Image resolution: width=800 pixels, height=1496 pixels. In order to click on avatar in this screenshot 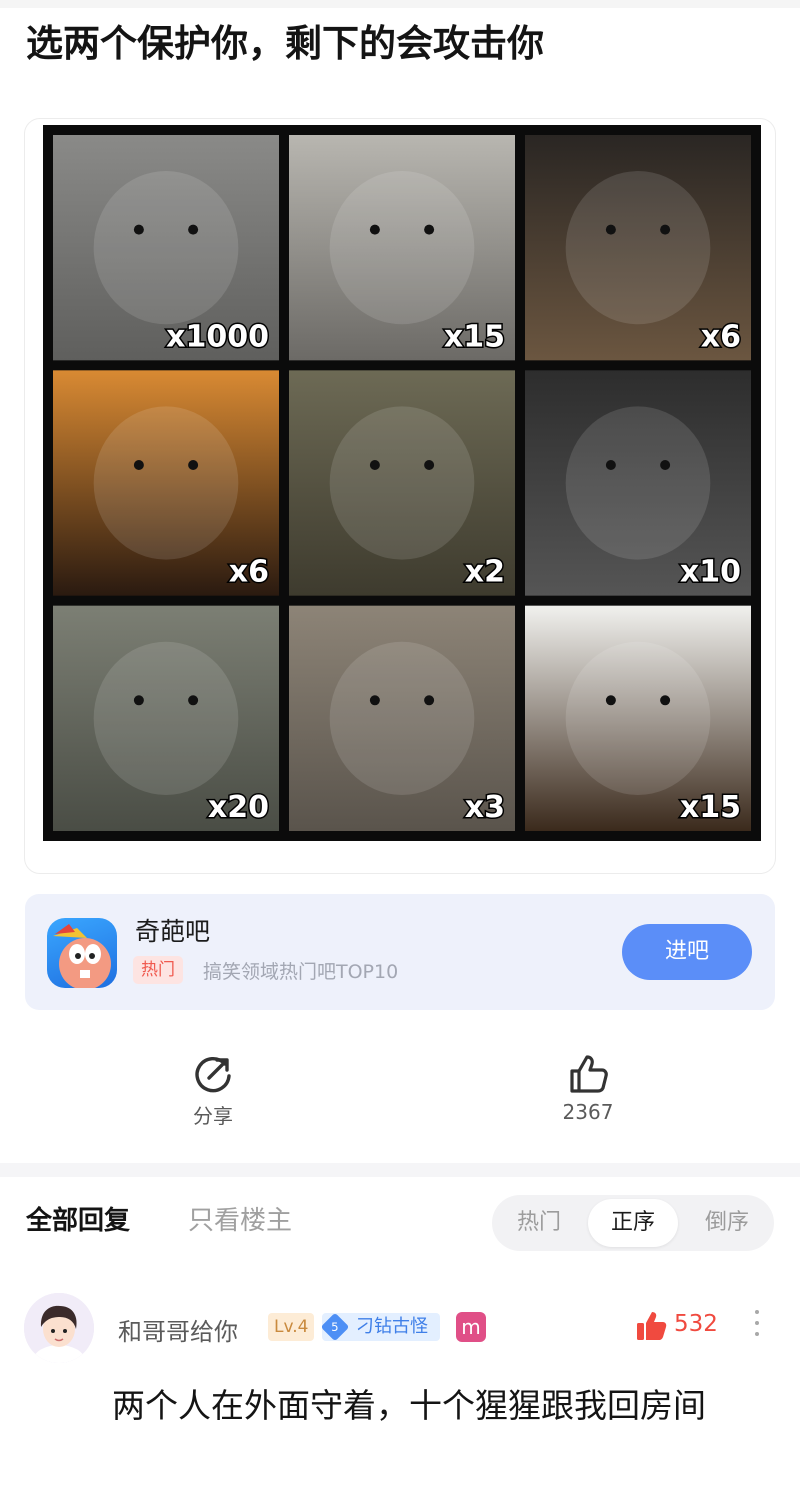, I will do `click(59, 1328)`.